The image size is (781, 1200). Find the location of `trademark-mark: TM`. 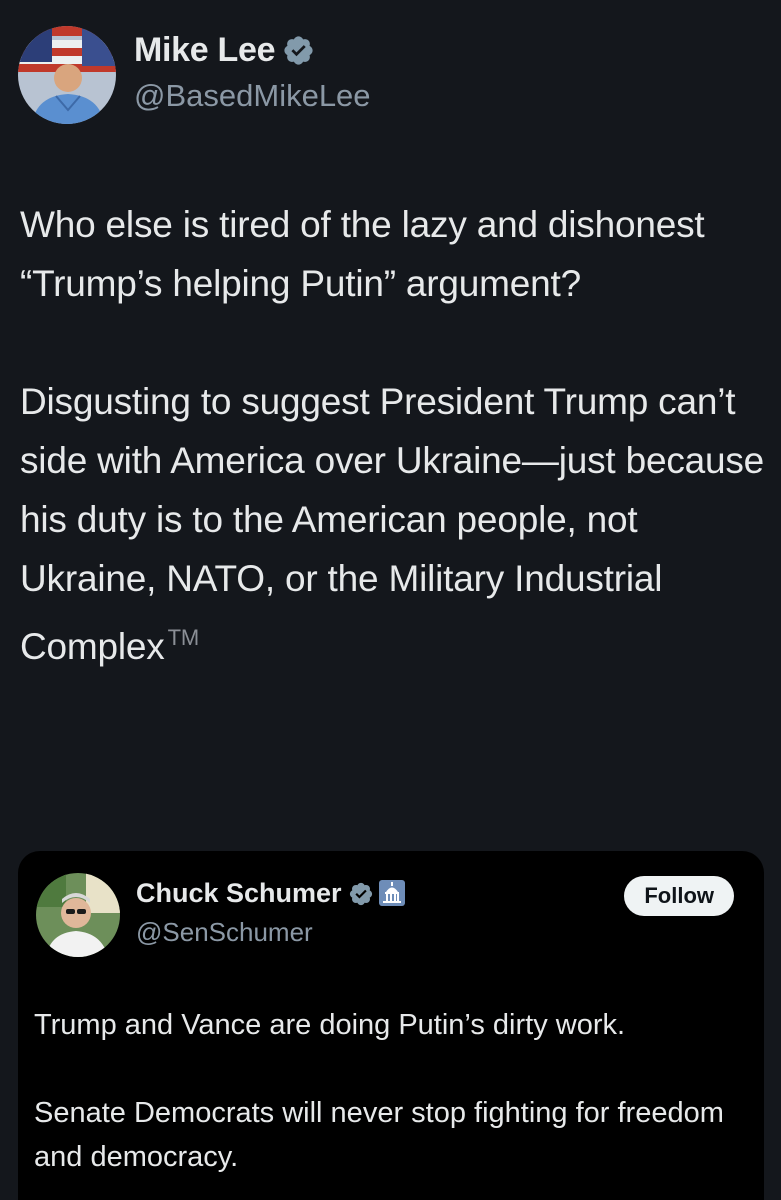

trademark-mark: TM is located at coordinates (183, 637).